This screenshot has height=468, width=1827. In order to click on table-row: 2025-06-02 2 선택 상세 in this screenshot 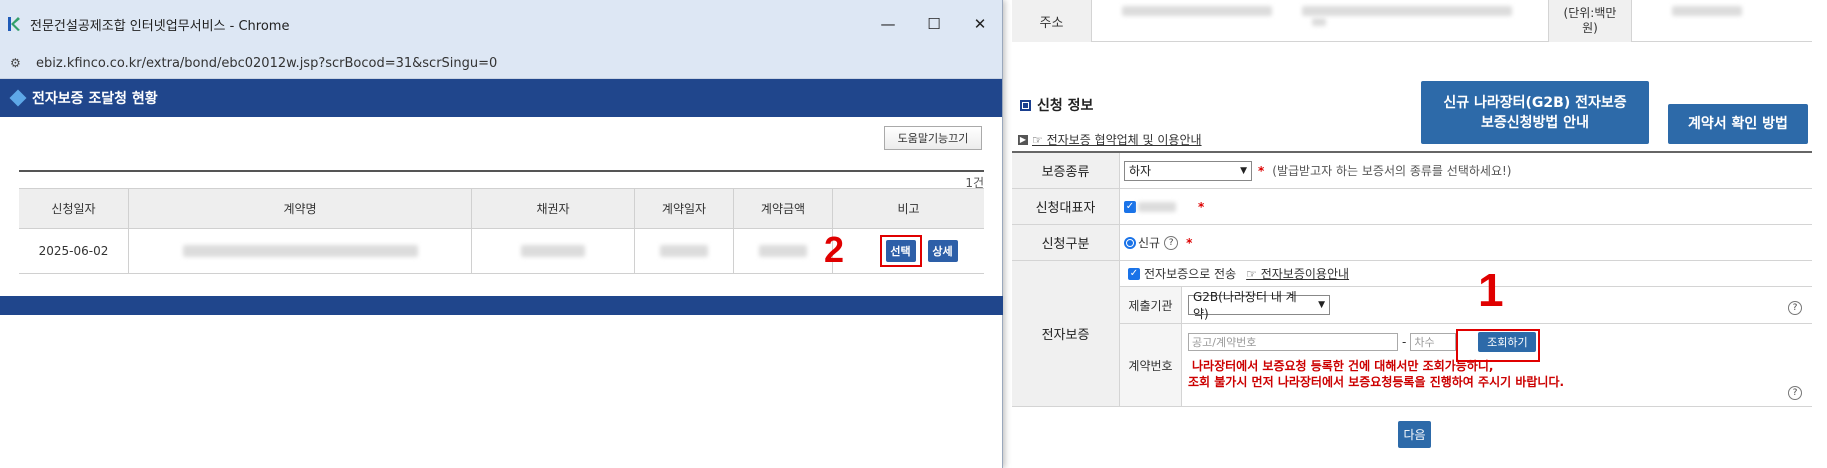, I will do `click(501, 251)`.